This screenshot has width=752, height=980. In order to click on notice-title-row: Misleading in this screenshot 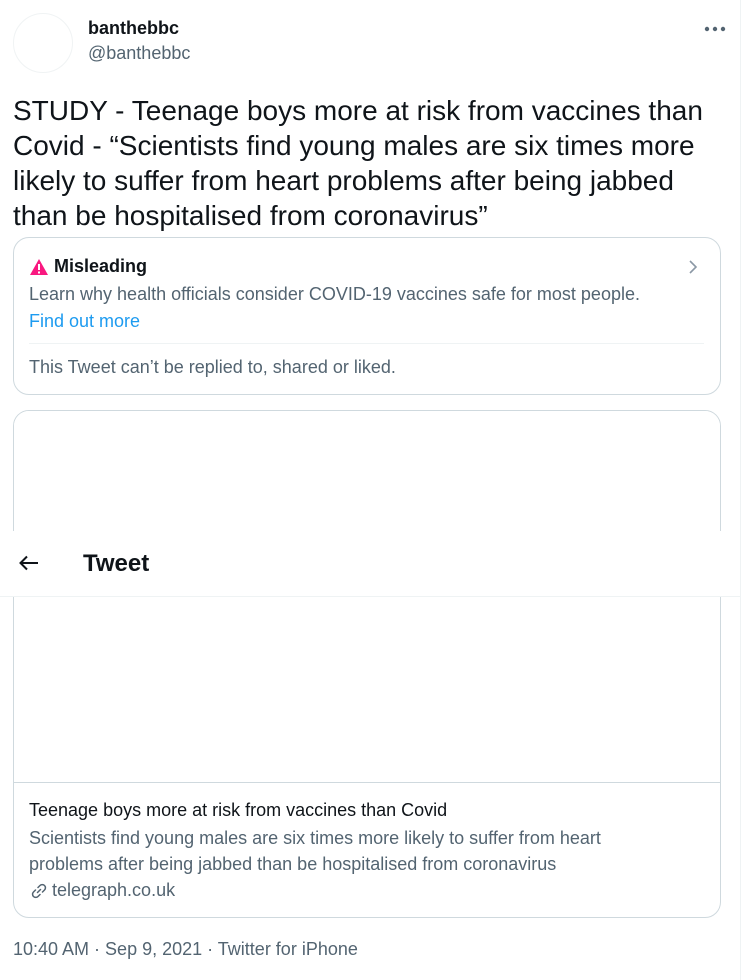, I will do `click(88, 266)`.